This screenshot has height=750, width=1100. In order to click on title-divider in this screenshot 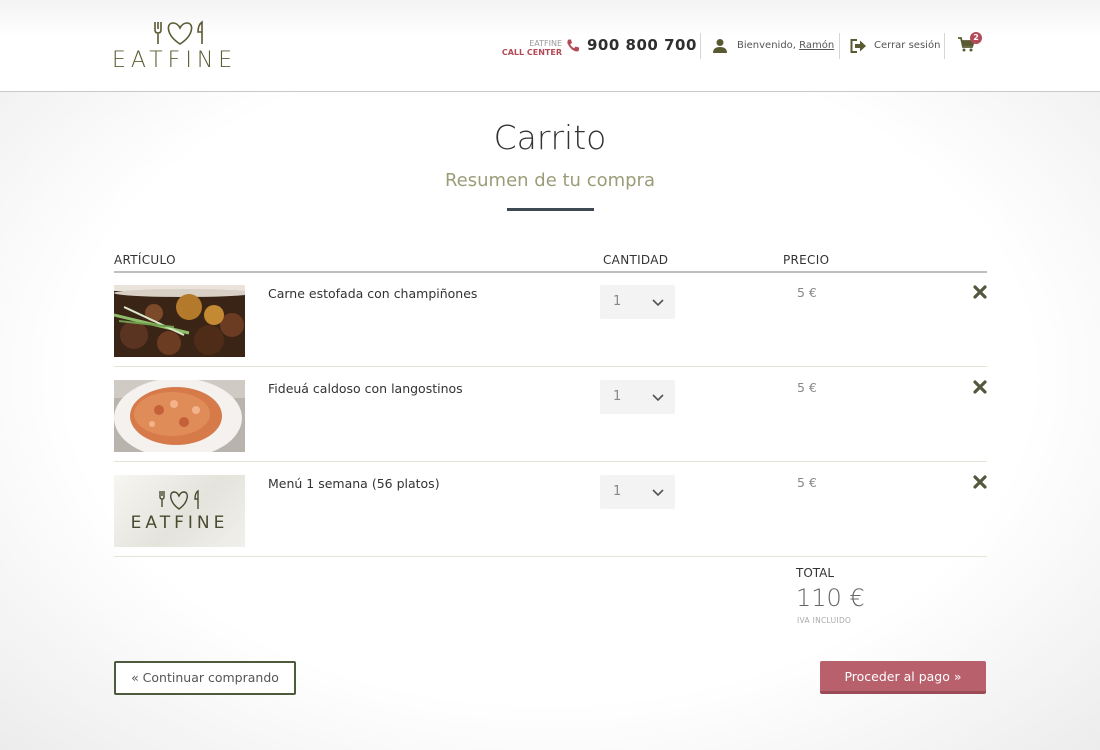, I will do `click(550, 209)`.